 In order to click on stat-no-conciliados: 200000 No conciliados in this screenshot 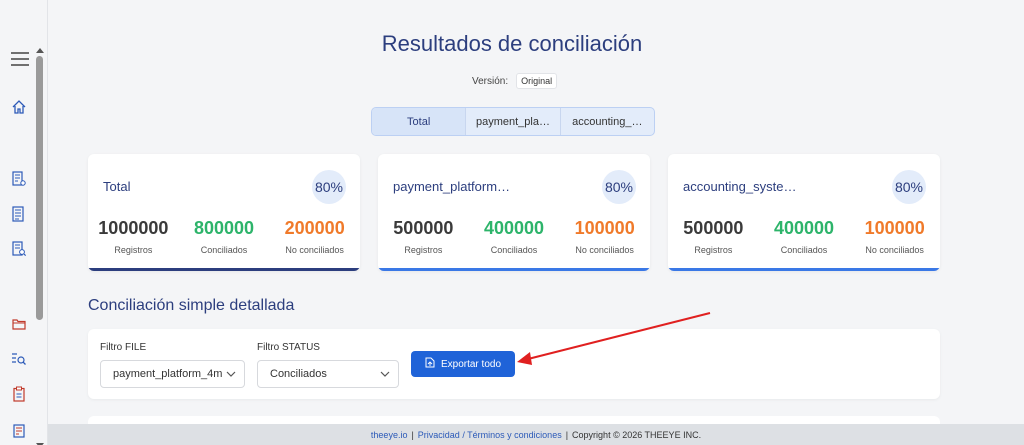, I will do `click(314, 236)`.